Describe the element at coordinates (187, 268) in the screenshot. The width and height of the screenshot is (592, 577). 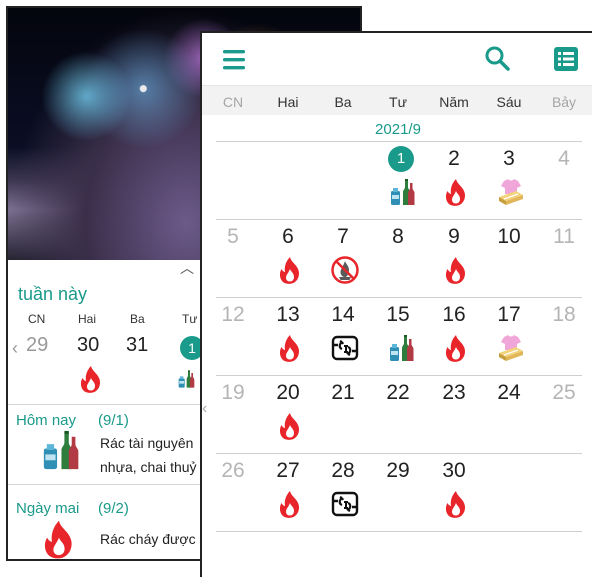
I see `chevron-up-icon: ︿` at that location.